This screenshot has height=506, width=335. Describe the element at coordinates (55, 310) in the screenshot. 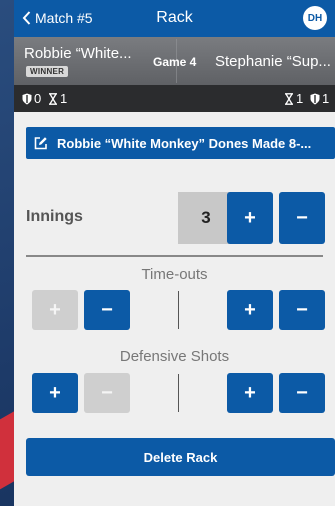

I see `p1-timeouts-plus-button: +` at that location.